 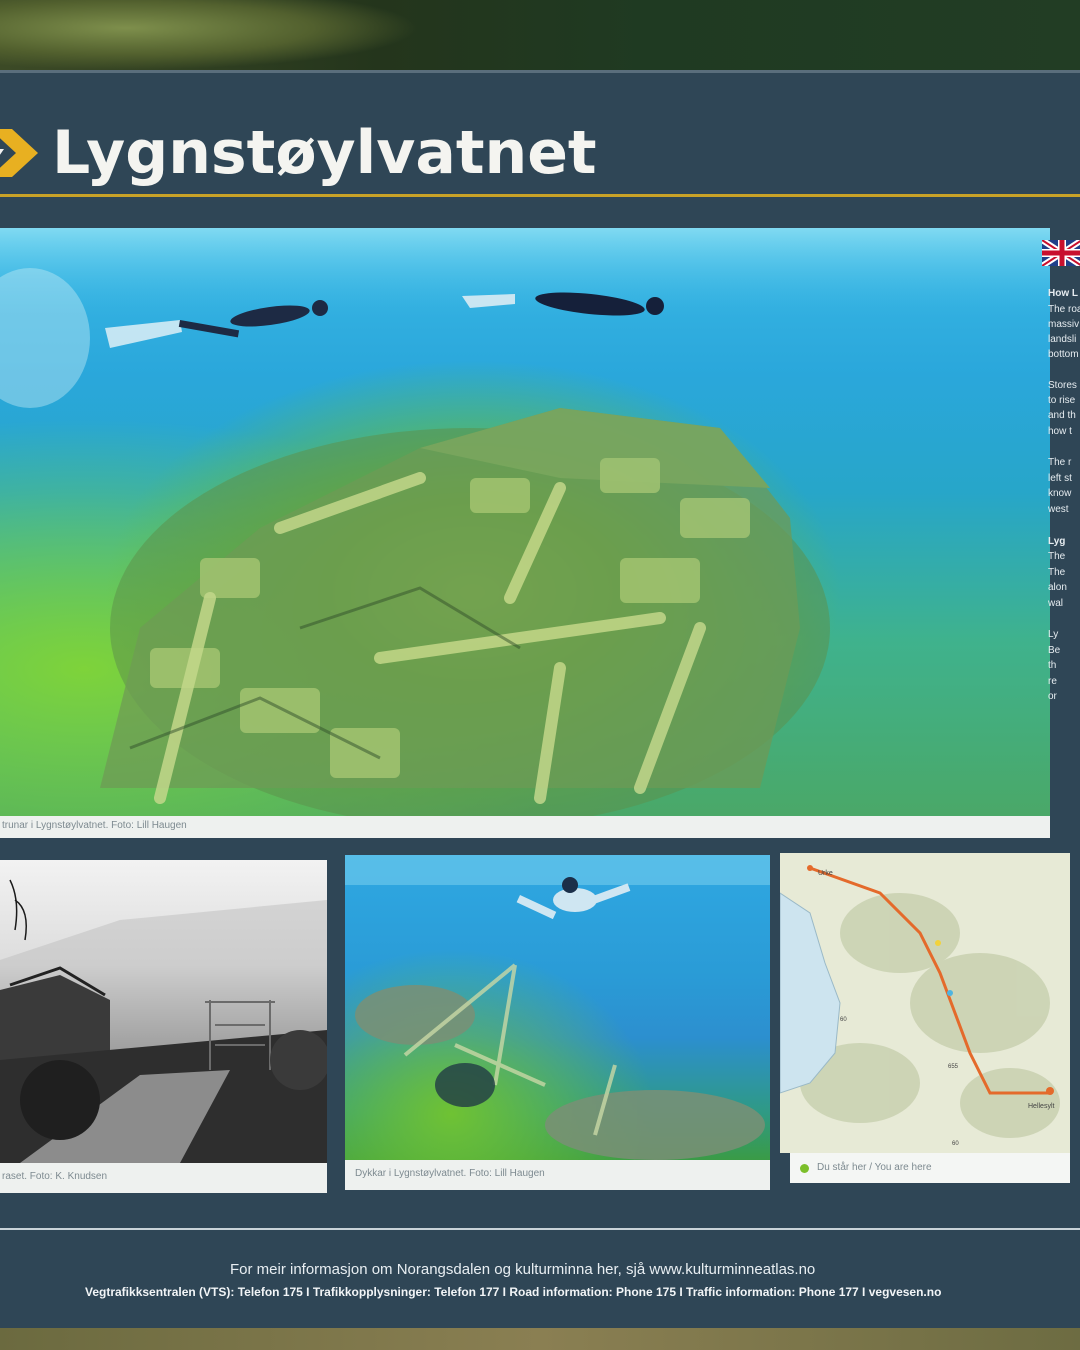 What do you see at coordinates (1062, 385) in the screenshot?
I see `english-line: Stores` at bounding box center [1062, 385].